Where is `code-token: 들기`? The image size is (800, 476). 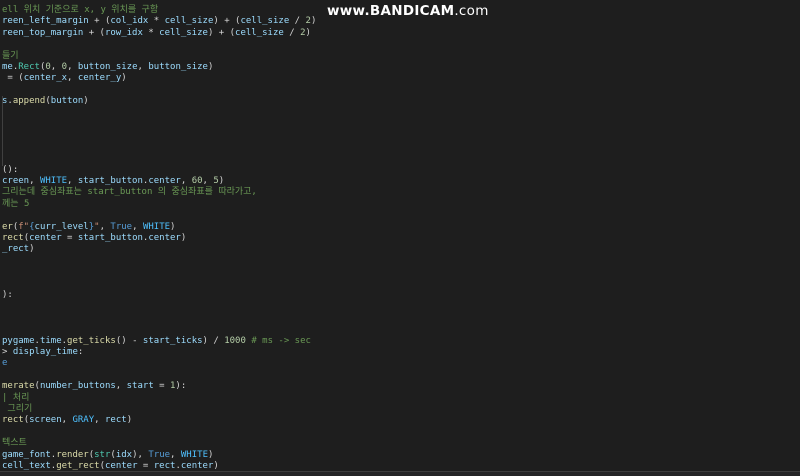
code-token: 들기 is located at coordinates (10, 55).